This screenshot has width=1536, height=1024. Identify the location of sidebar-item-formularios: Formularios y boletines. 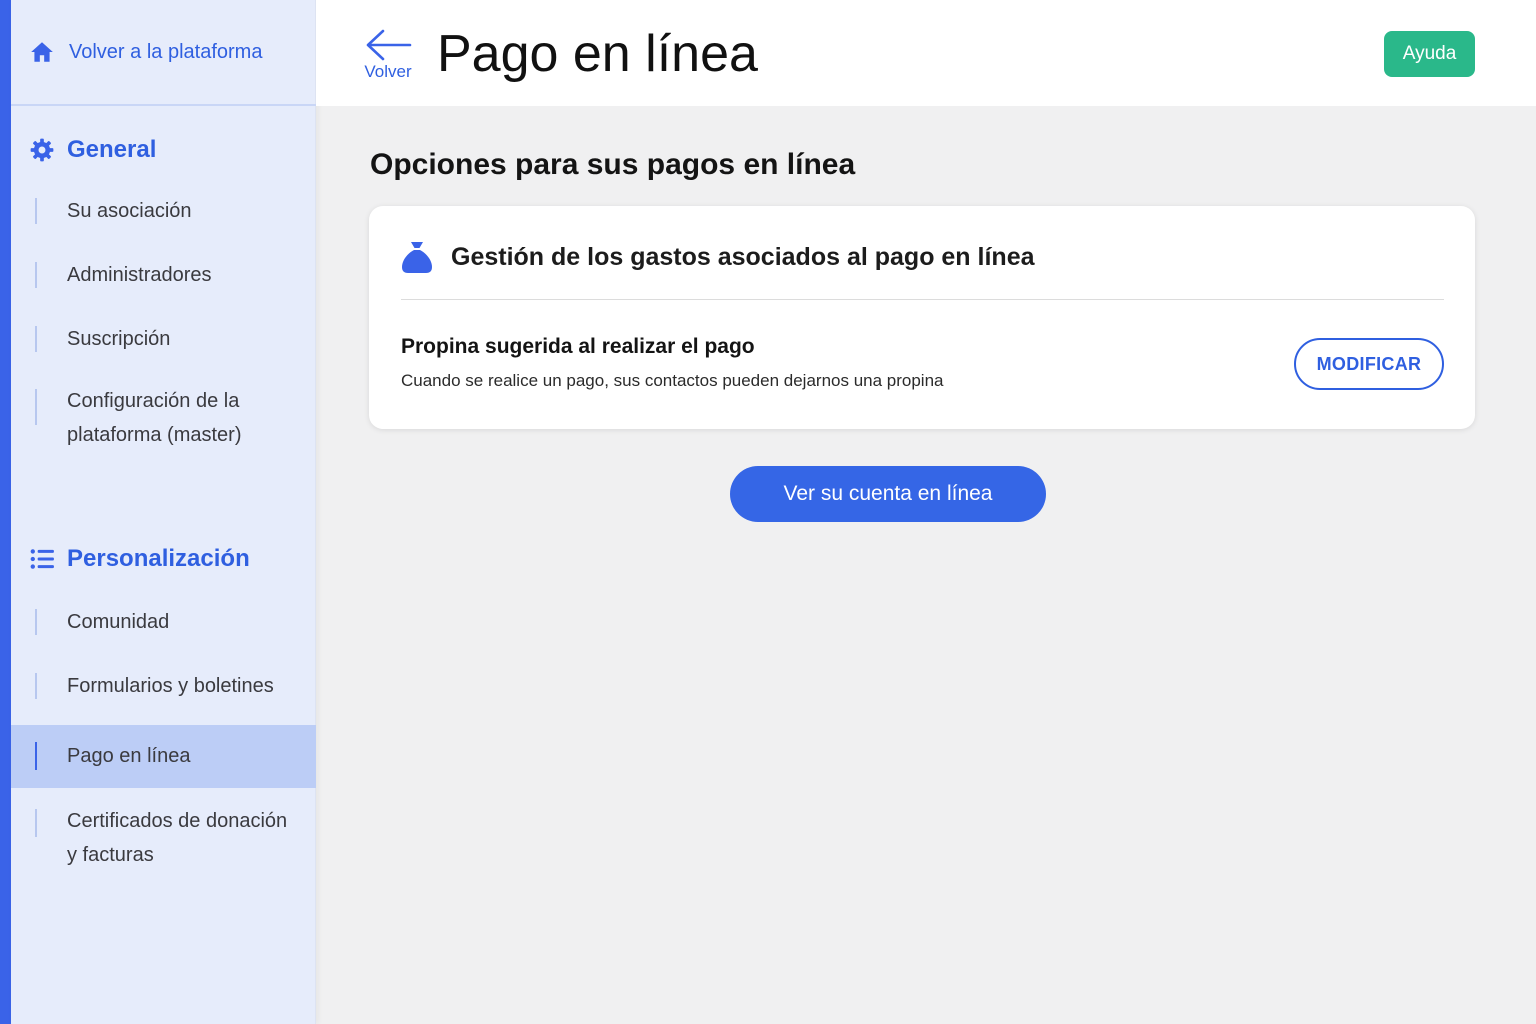
(163, 686).